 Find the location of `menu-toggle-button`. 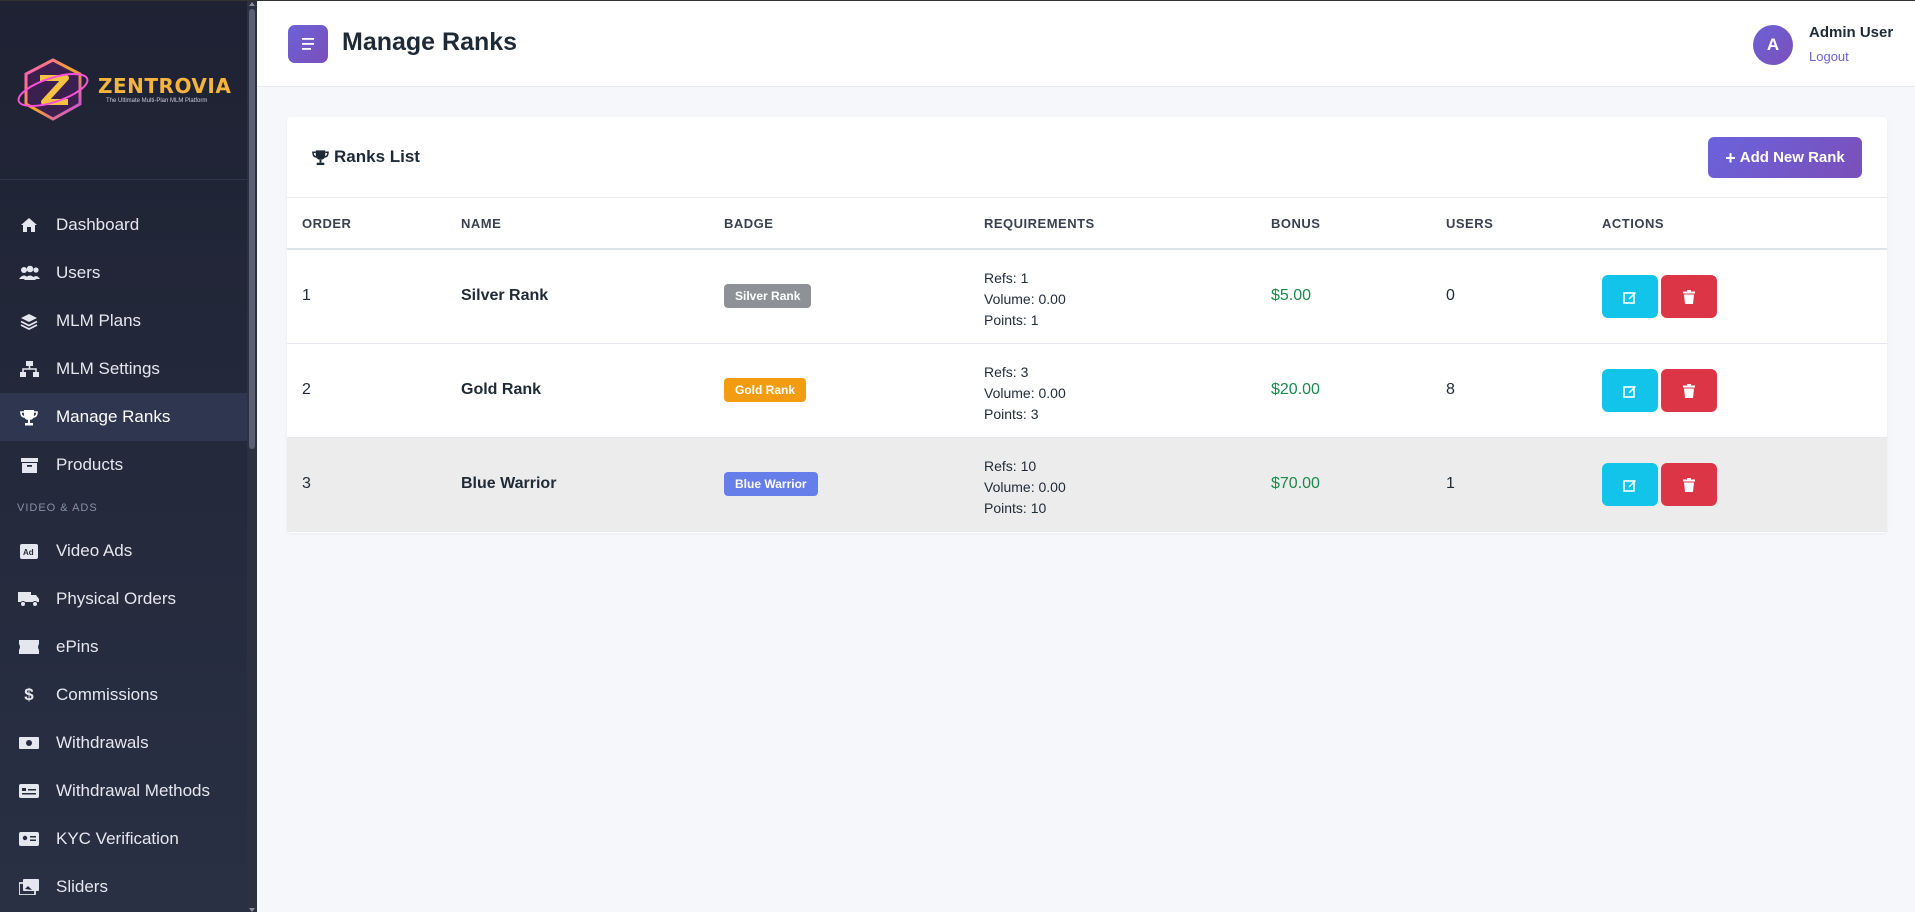

menu-toggle-button is located at coordinates (308, 44).